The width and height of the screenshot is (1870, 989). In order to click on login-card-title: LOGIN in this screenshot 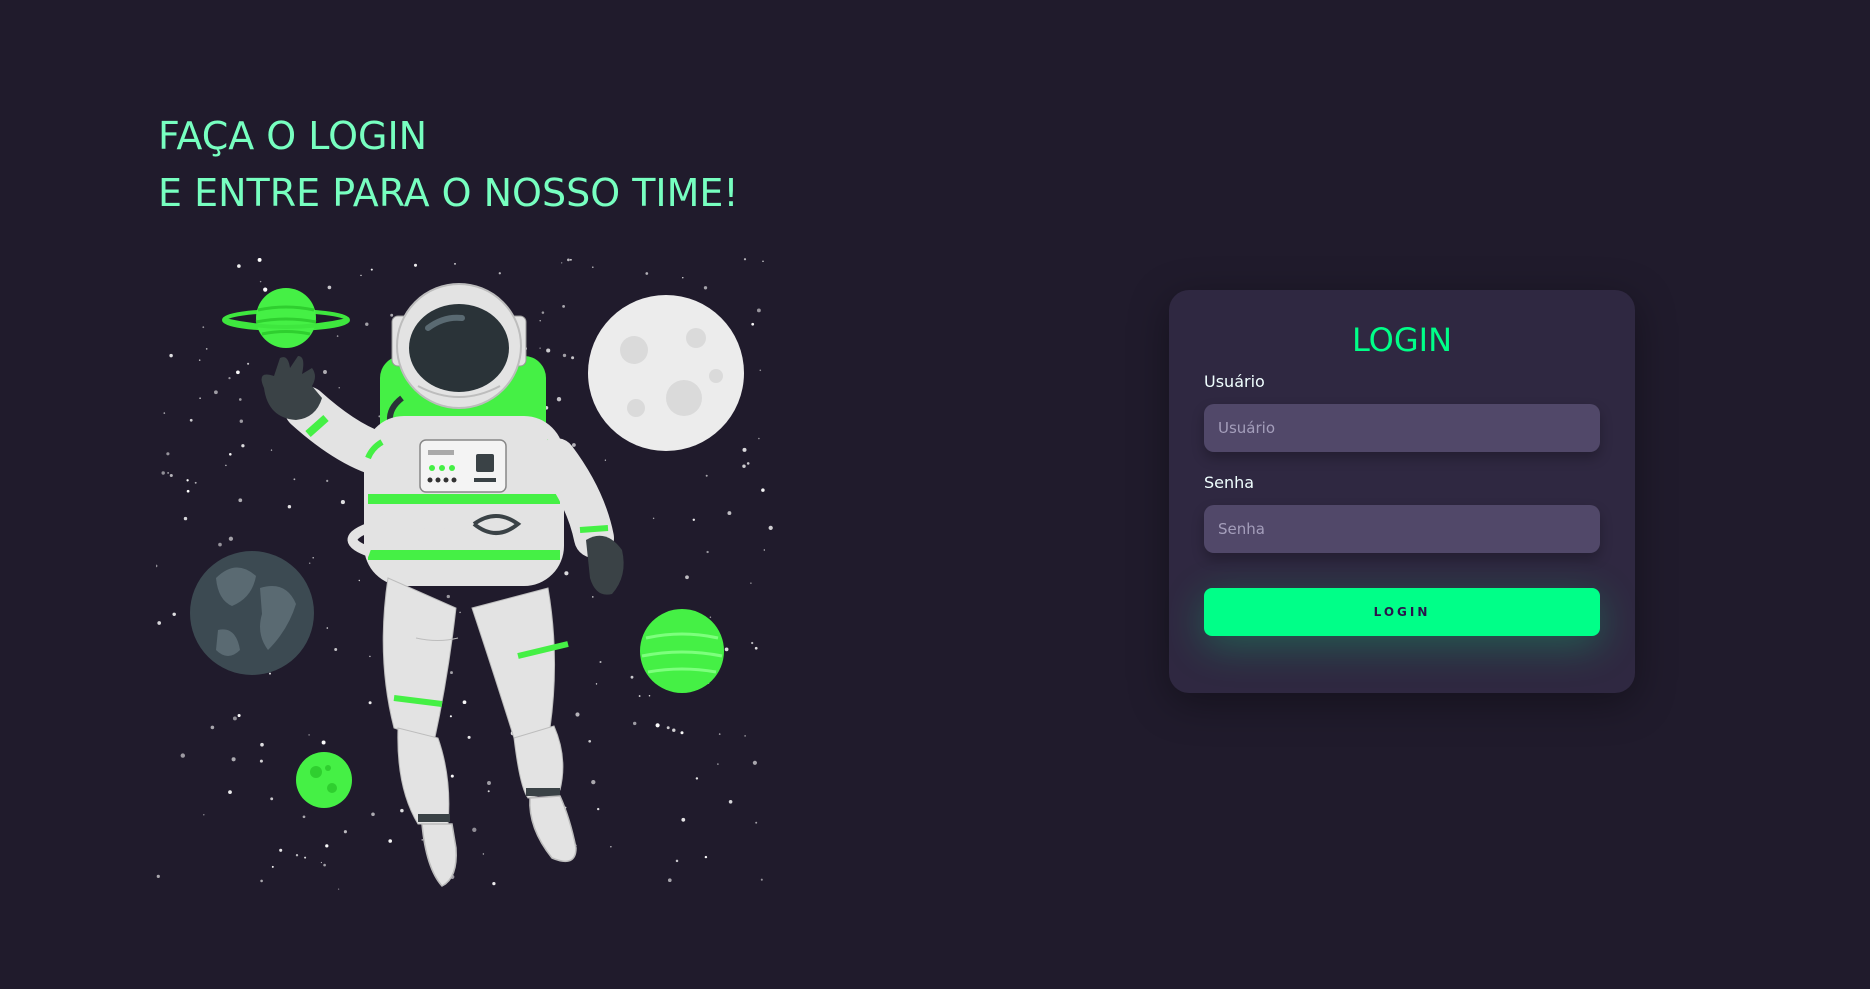, I will do `click(1402, 340)`.